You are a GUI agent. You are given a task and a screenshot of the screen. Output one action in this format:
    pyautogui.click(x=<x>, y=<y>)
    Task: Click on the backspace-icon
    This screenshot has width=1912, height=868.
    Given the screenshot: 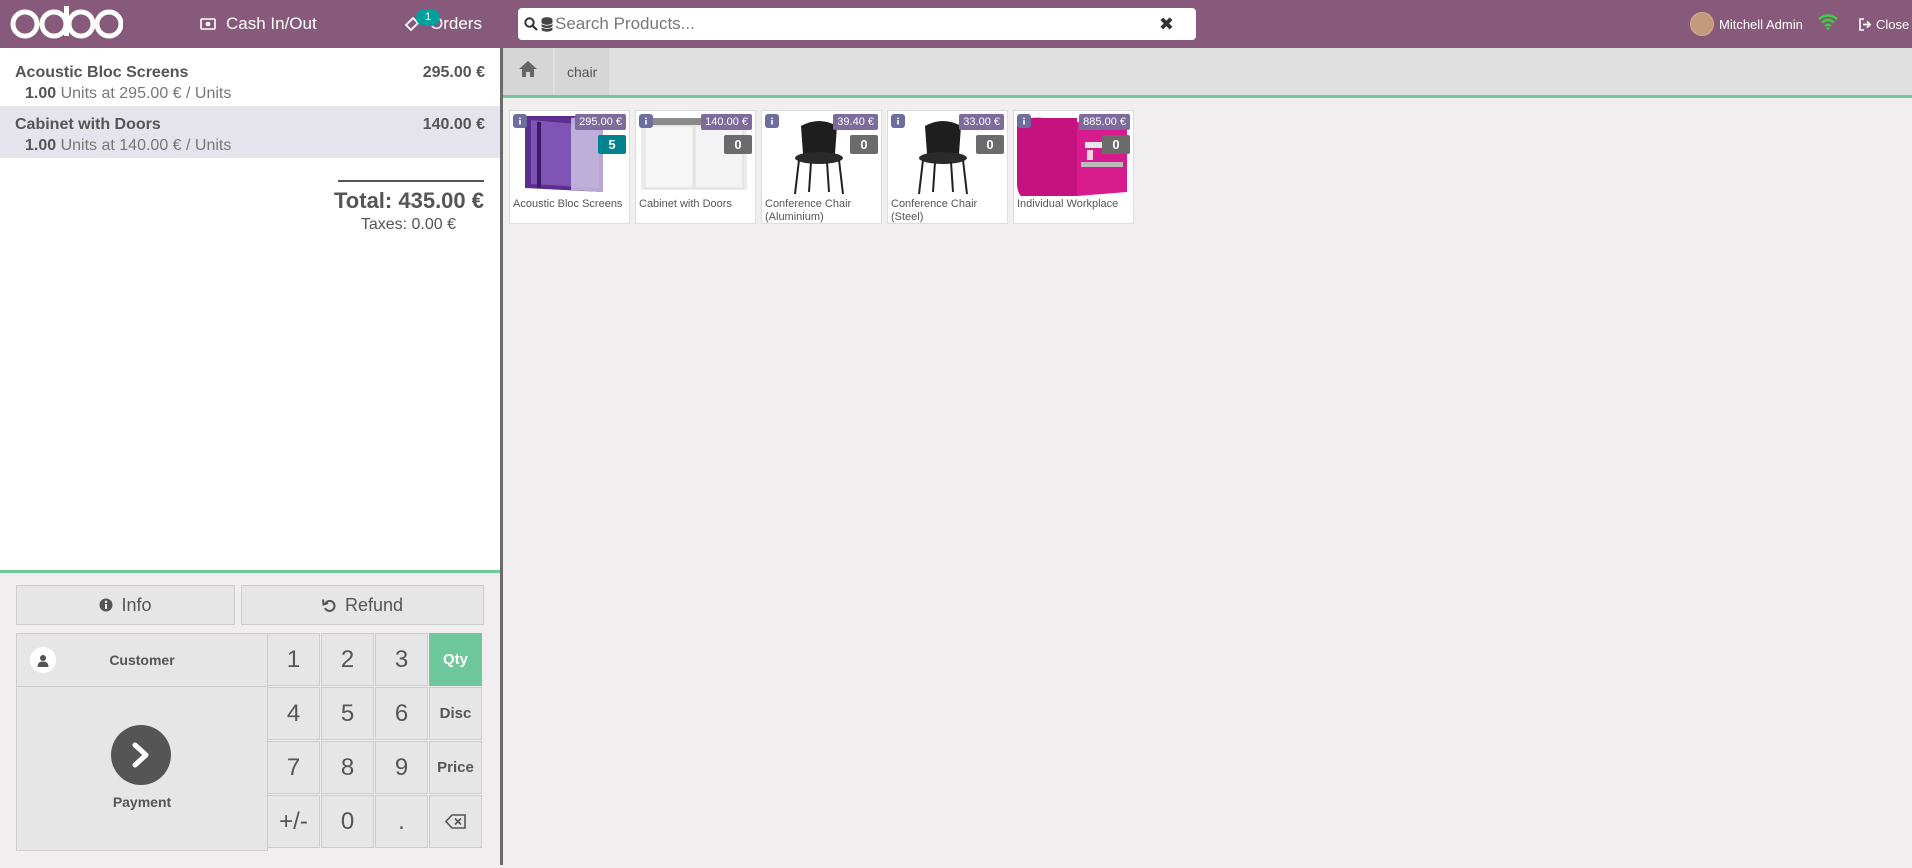 What is the action you would take?
    pyautogui.click(x=455, y=822)
    